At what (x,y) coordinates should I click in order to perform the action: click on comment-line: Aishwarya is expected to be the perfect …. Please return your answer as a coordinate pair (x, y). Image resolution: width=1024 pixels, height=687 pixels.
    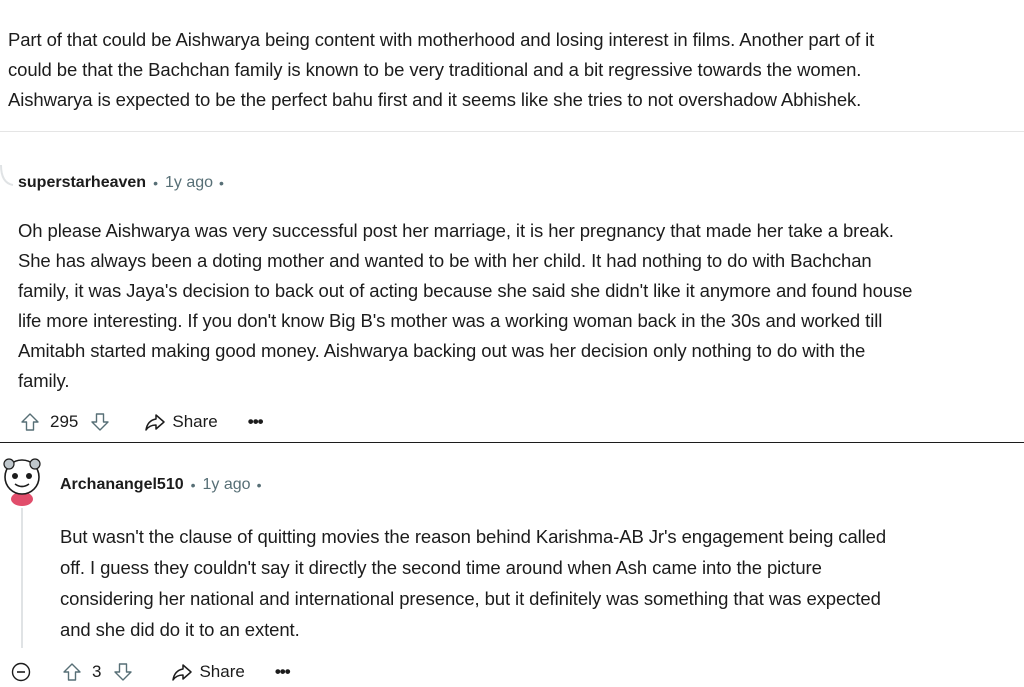
    Looking at the image, I should click on (435, 99).